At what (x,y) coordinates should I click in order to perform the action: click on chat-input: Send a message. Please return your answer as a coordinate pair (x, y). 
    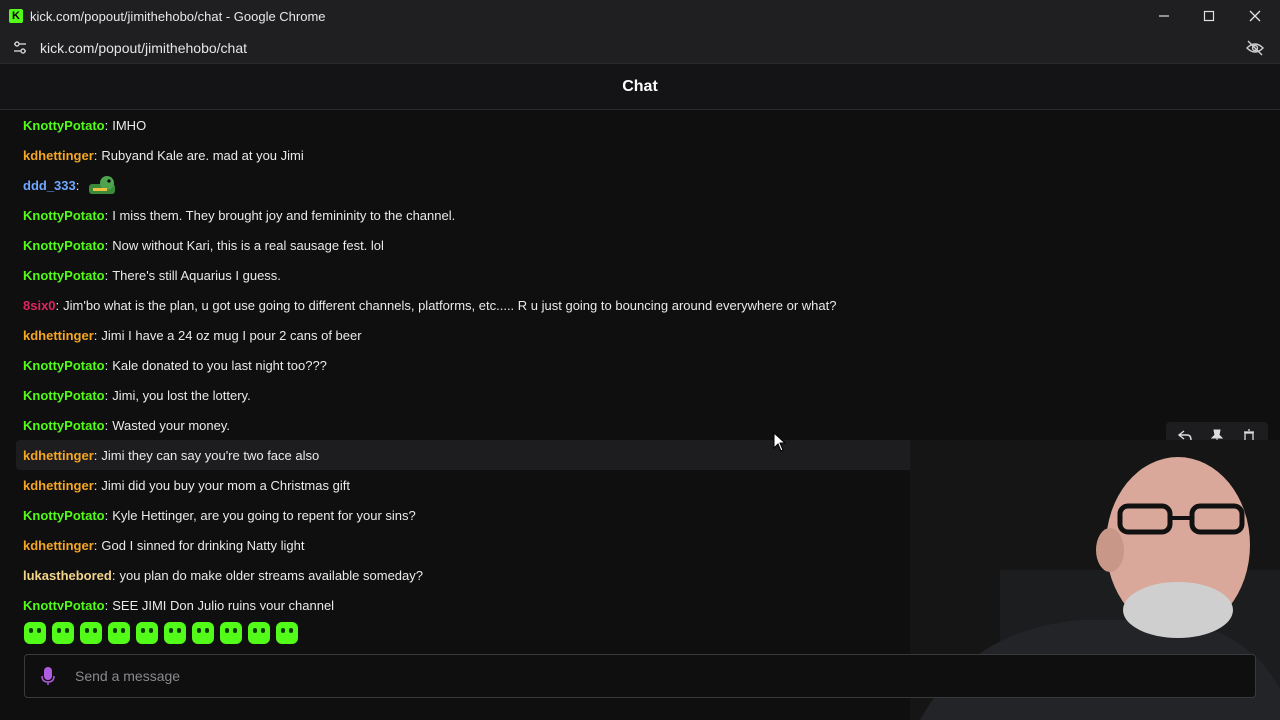
    Looking at the image, I should click on (640, 676).